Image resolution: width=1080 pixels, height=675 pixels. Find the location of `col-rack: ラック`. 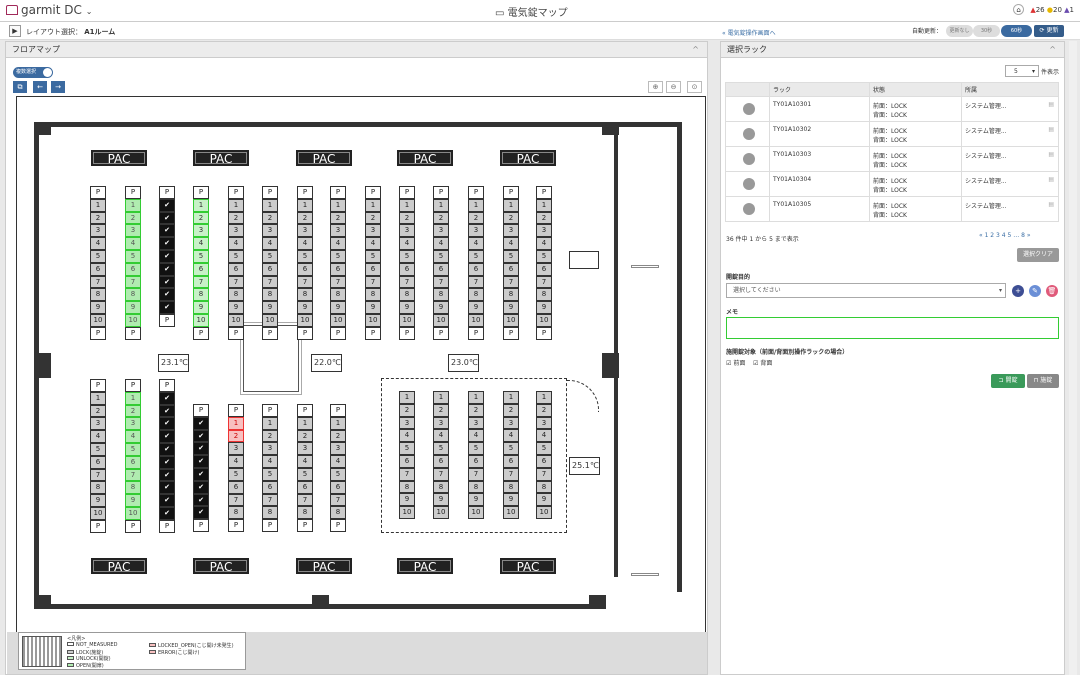

col-rack: ラック is located at coordinates (819, 89).